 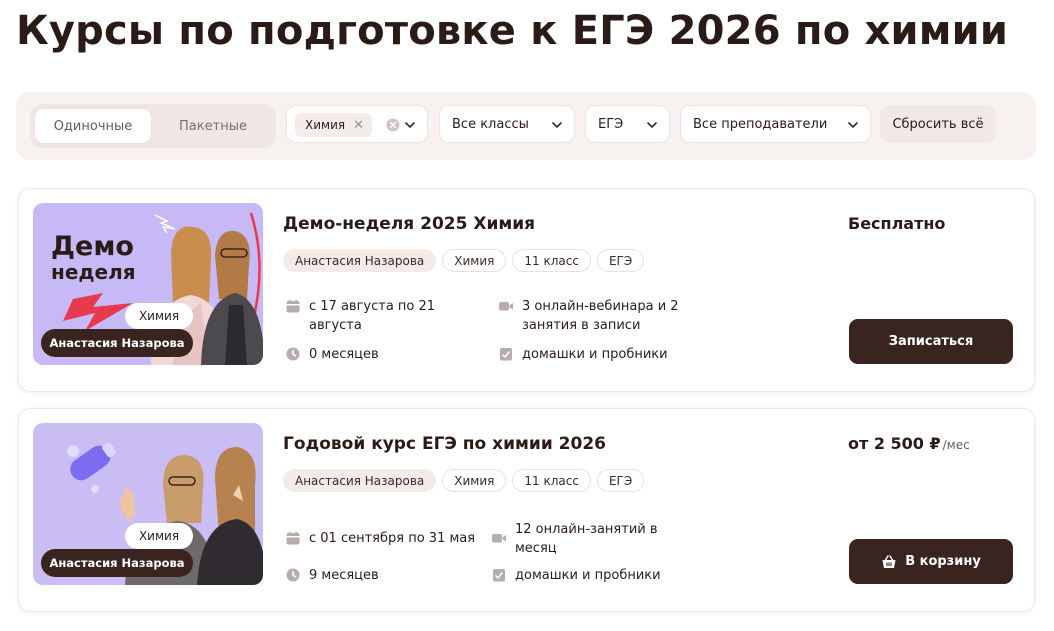 What do you see at coordinates (372, 316) in the screenshot?
I see `course-dates-text: с 17 августа по 21 августа` at bounding box center [372, 316].